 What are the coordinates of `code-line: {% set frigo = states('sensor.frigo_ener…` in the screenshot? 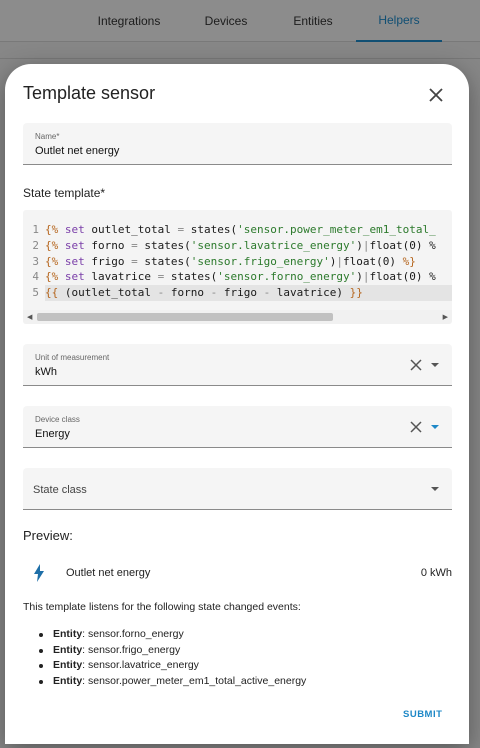 It's located at (248, 262).